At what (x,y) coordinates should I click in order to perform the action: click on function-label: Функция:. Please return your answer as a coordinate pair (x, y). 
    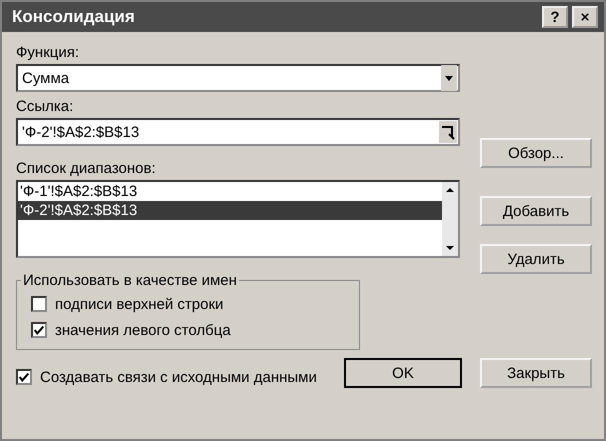
    Looking at the image, I should click on (48, 52).